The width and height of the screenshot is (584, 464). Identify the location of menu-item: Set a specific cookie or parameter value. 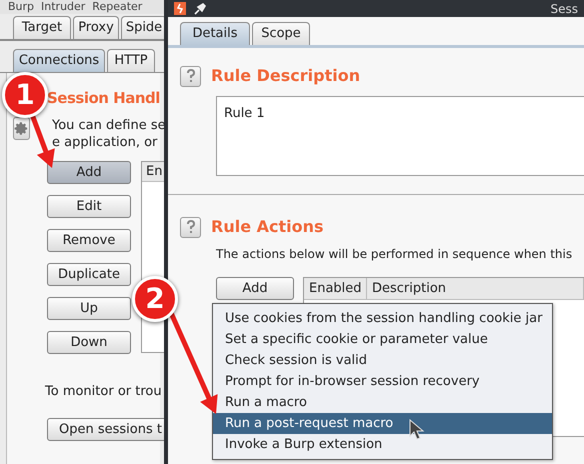
(382, 339).